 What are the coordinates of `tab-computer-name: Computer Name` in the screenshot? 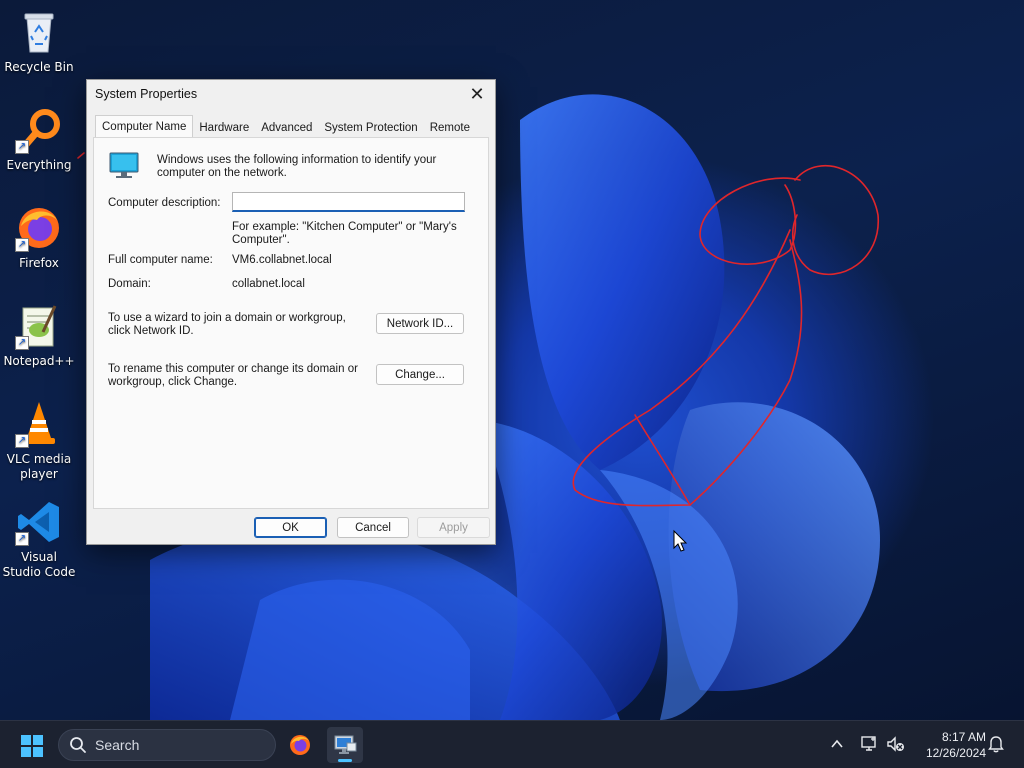 It's located at (144, 126).